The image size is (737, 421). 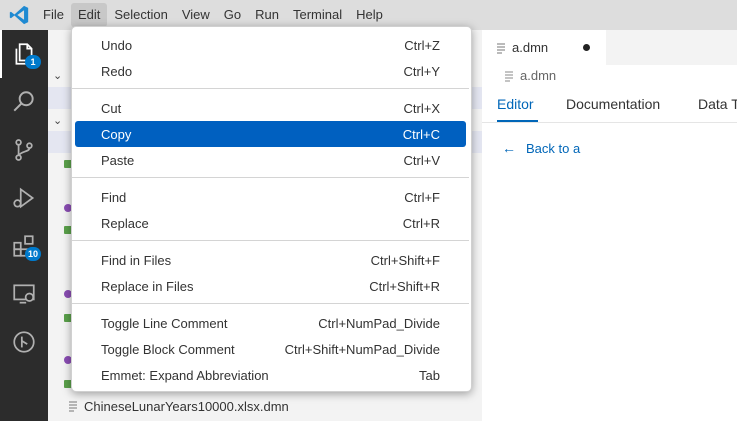 I want to click on active-tab-indicator, so click(x=517, y=121).